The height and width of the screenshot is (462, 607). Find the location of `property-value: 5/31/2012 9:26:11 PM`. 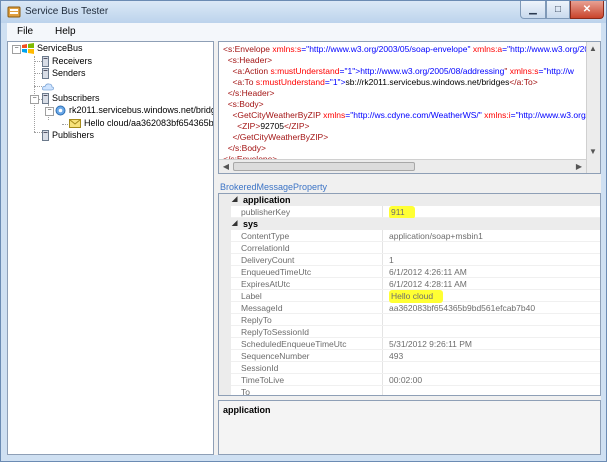

property-value: 5/31/2012 9:26:11 PM is located at coordinates (431, 344).